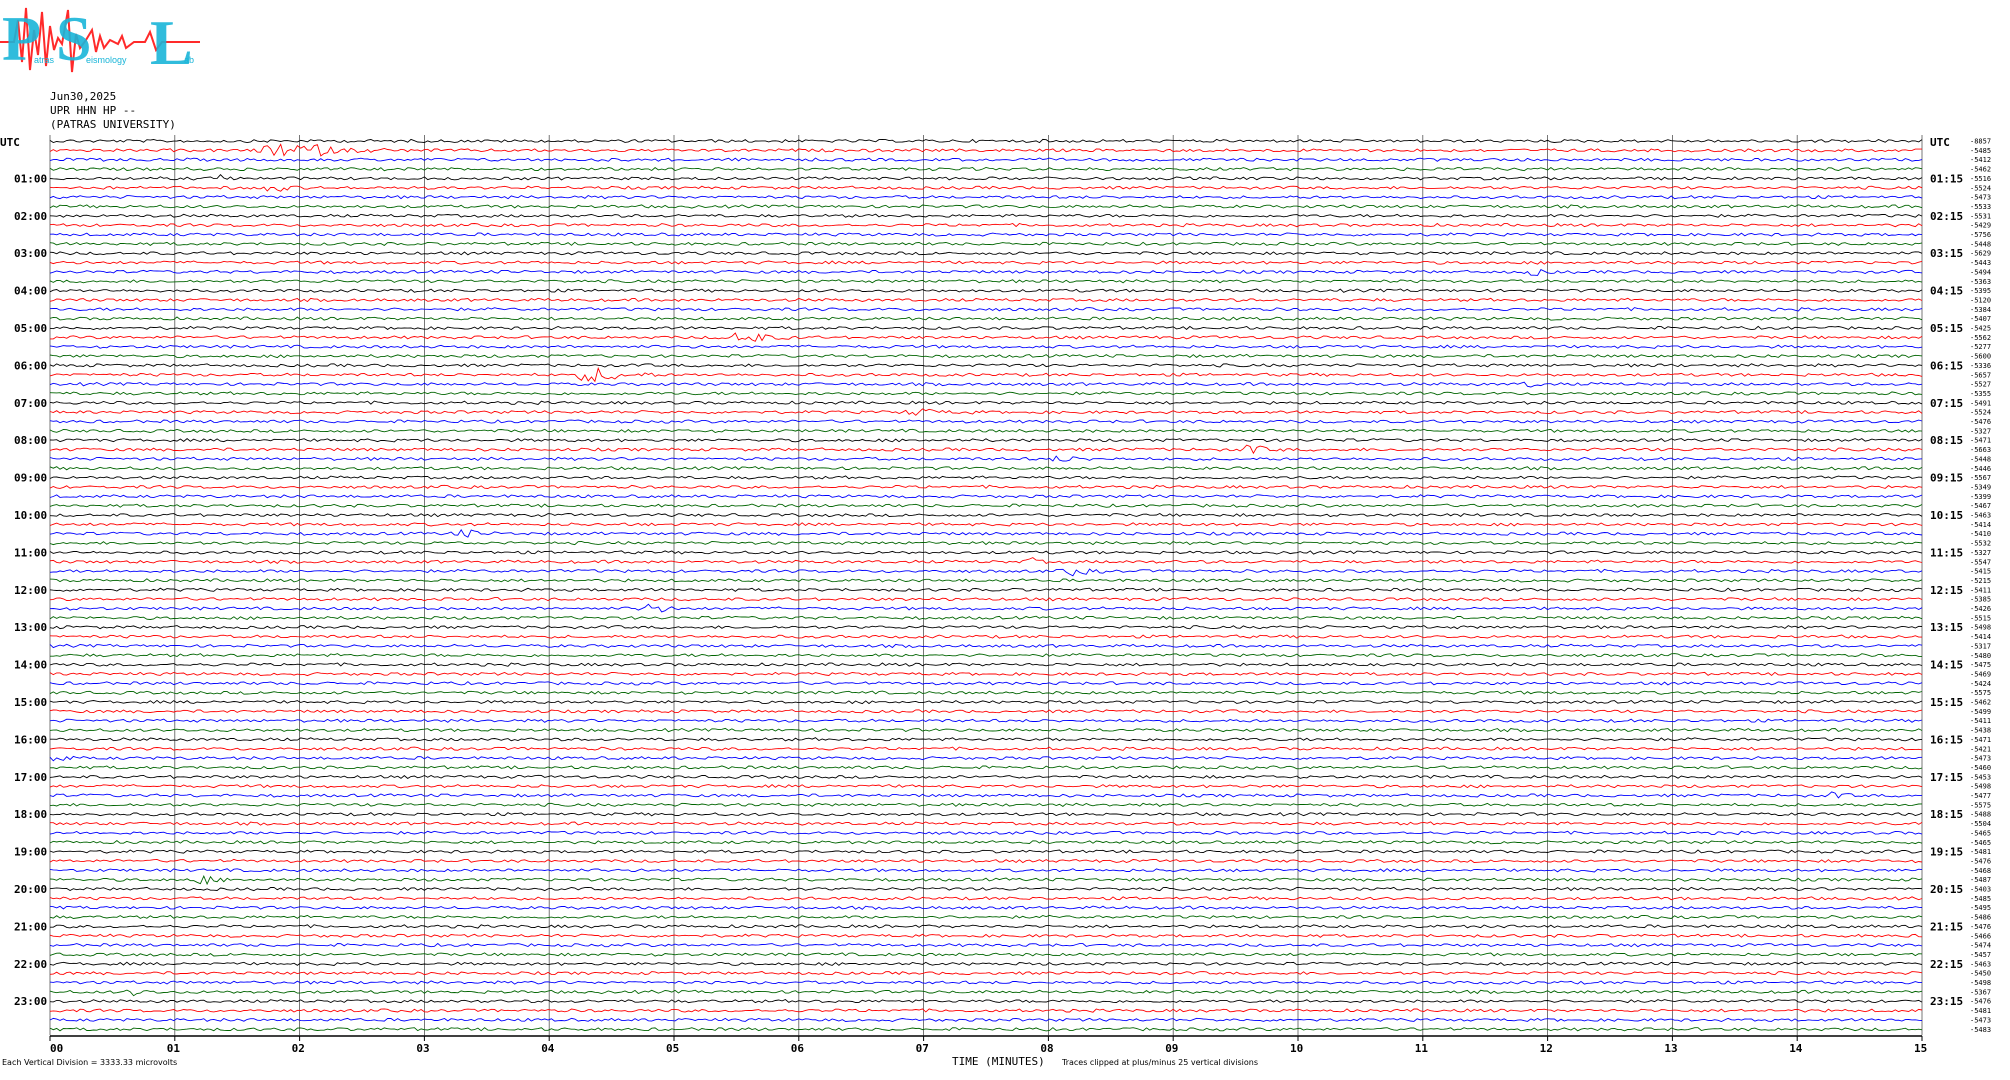 This screenshot has height=1080, width=2010. What do you see at coordinates (1980, 310) in the screenshot?
I see `trace-offset-label: -5384` at bounding box center [1980, 310].